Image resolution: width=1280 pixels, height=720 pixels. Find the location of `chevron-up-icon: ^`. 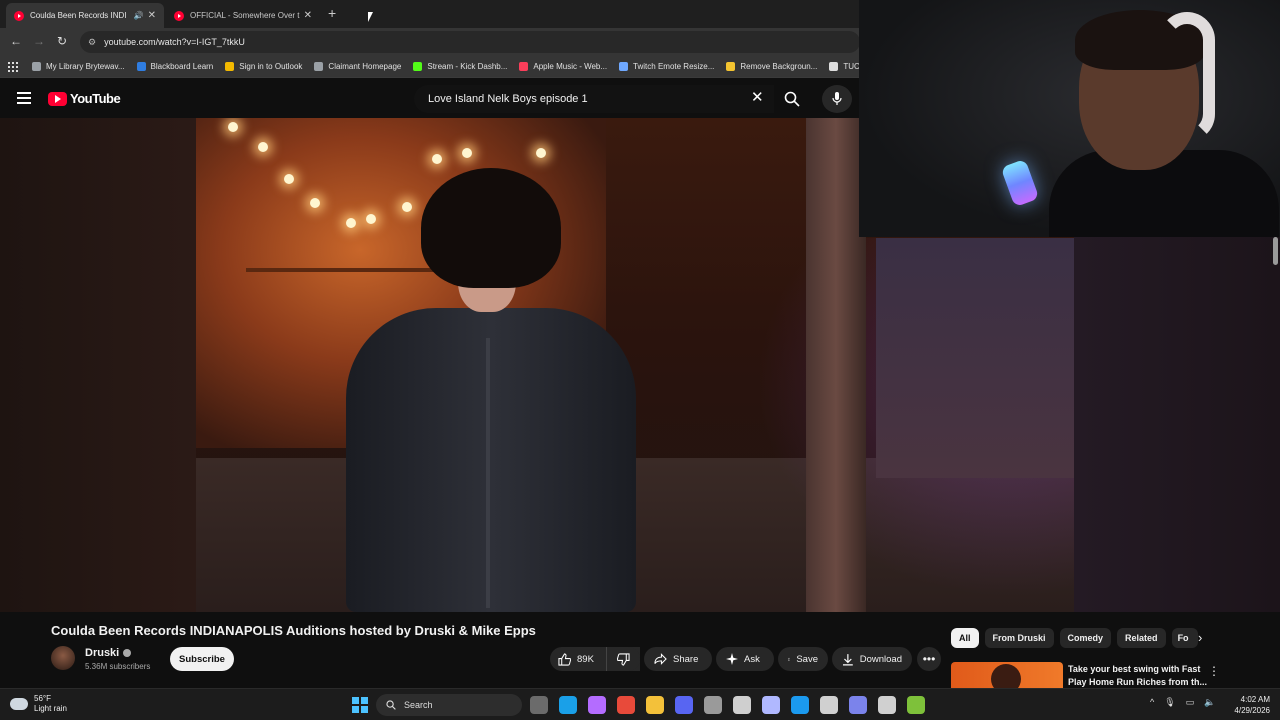

chevron-up-icon: ^ is located at coordinates (1152, 702).